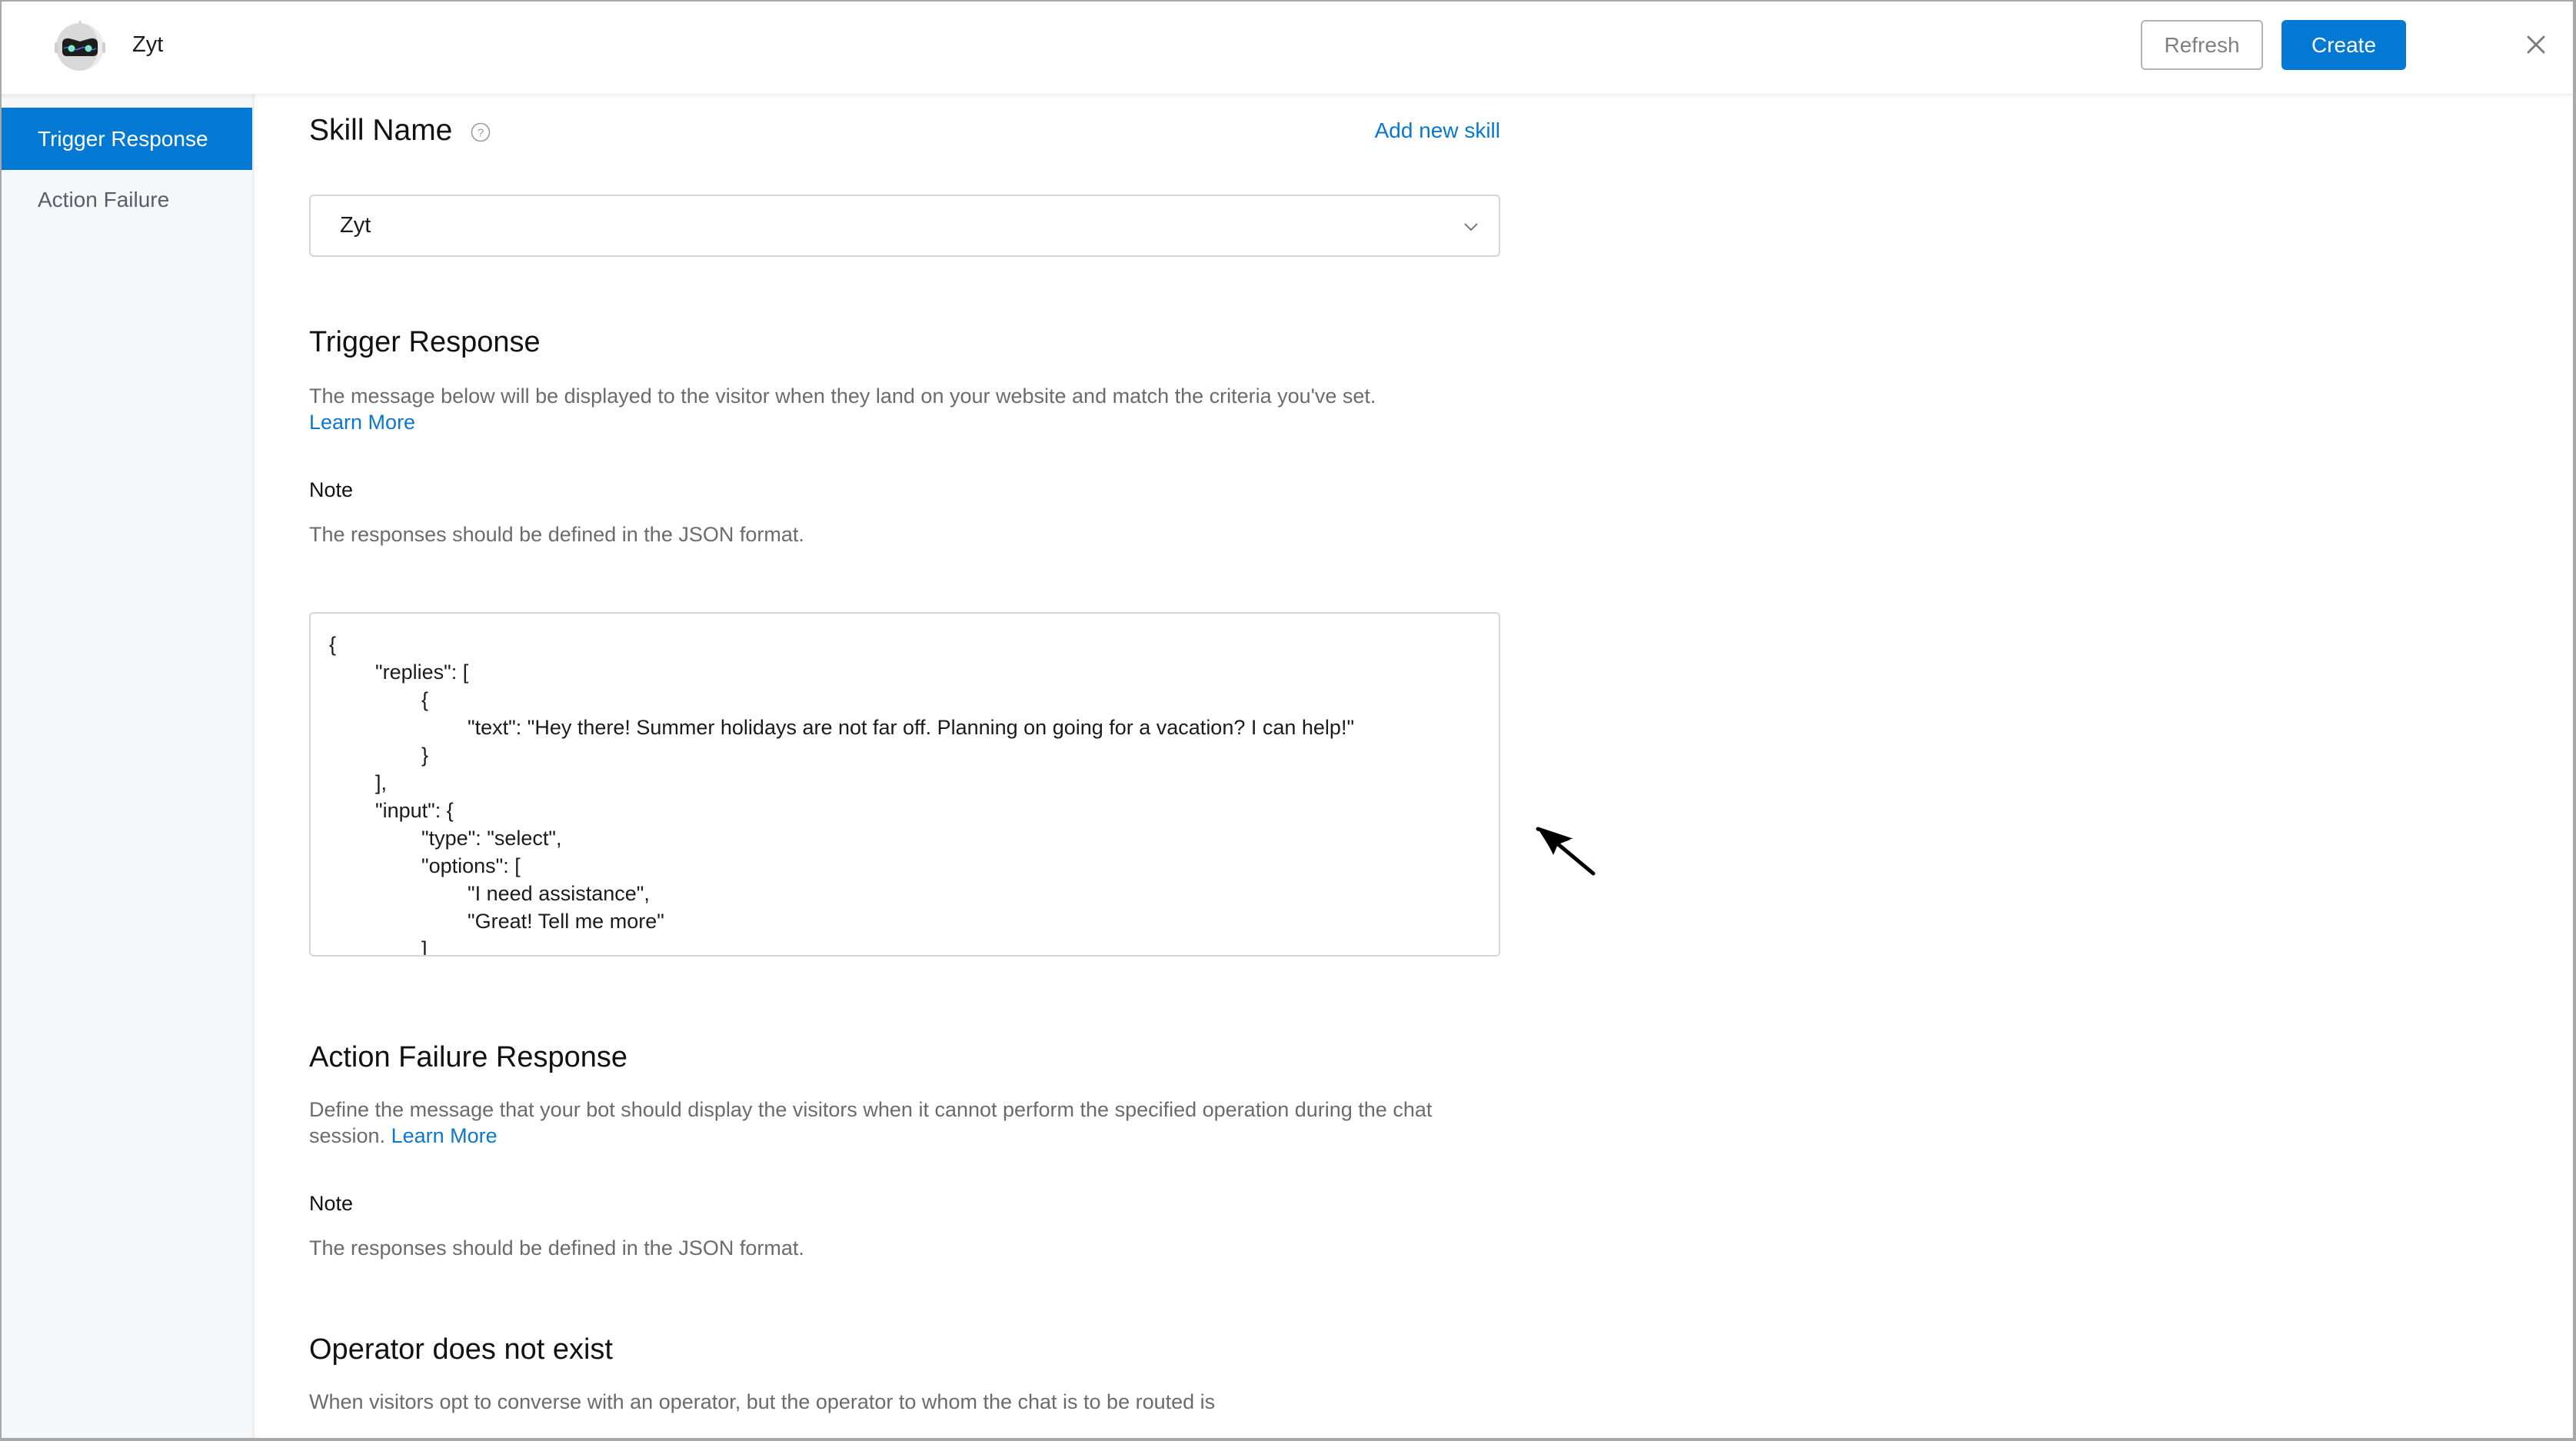 Image resolution: width=2576 pixels, height=1441 pixels. What do you see at coordinates (355, 225) in the screenshot?
I see `skill-select-value: Zyt` at bounding box center [355, 225].